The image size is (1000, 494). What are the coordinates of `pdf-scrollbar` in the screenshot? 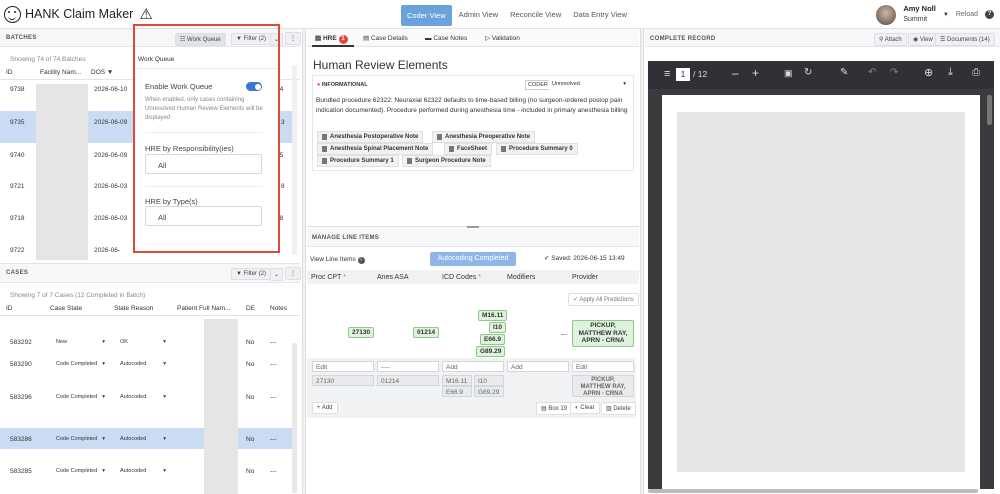 It's located at (989, 110).